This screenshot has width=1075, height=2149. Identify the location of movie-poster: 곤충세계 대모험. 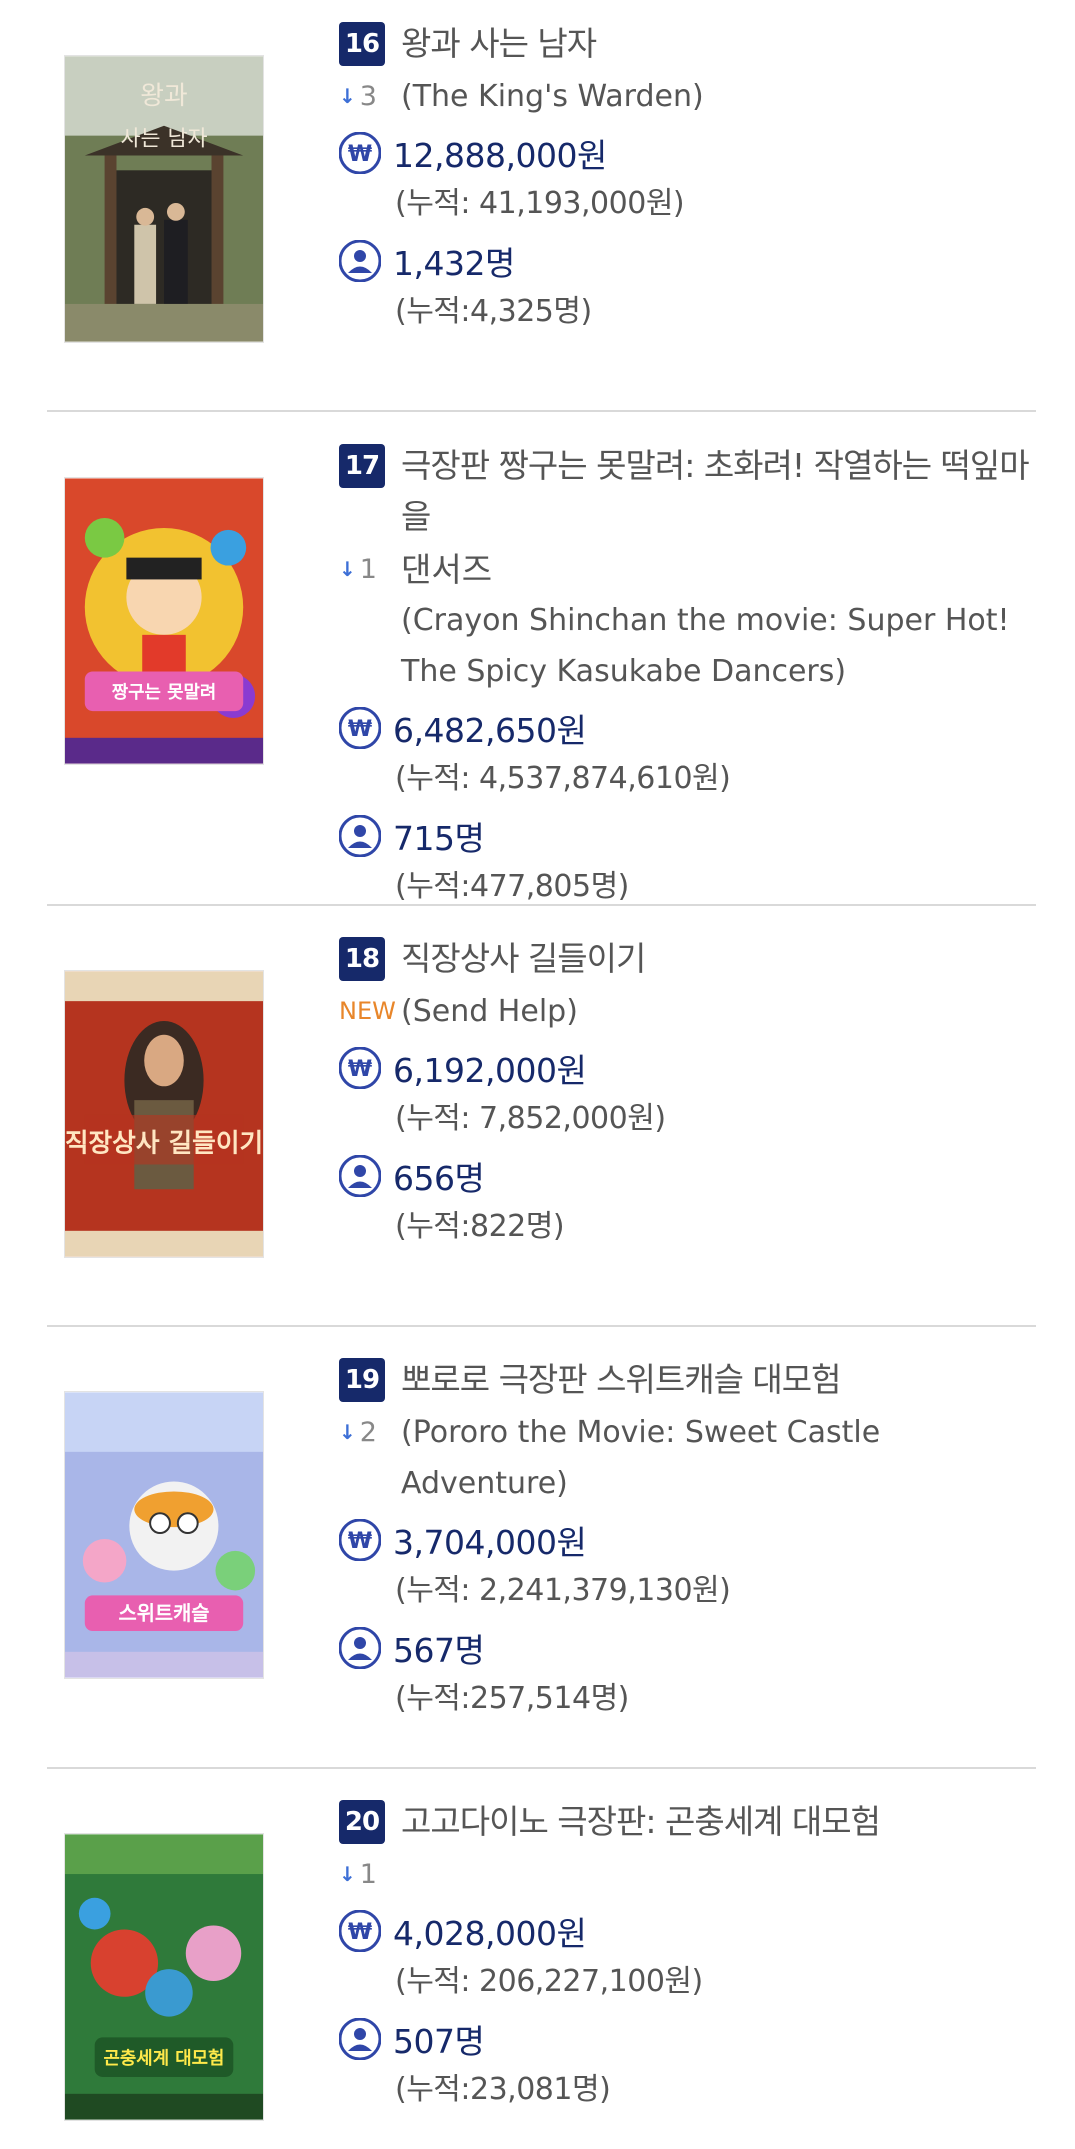
(164, 1977).